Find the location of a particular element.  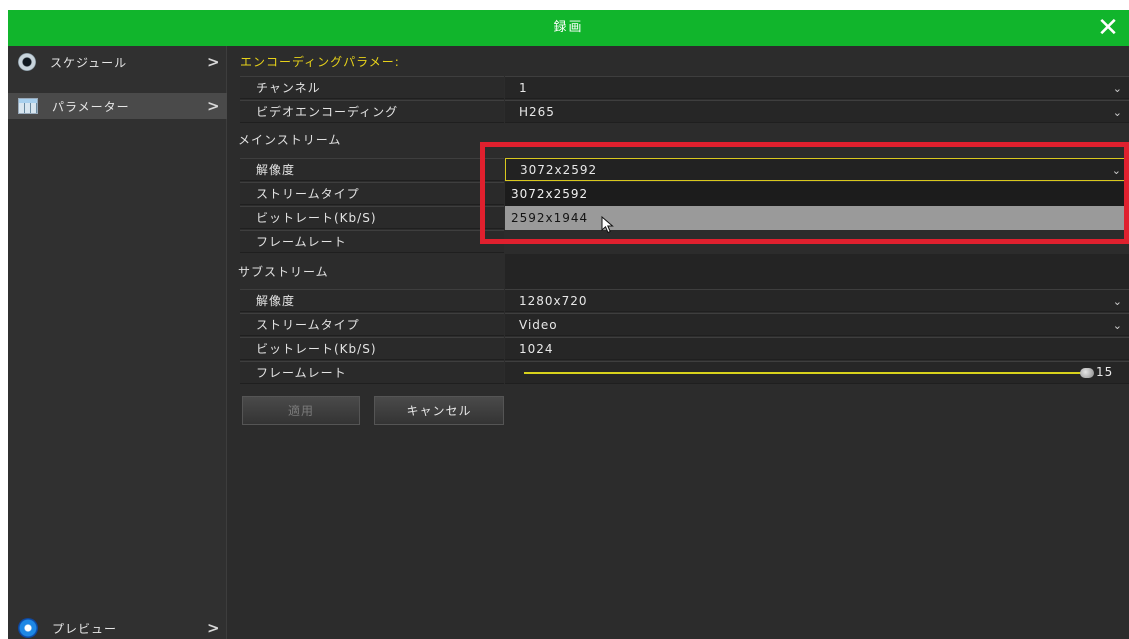

sidebar-item-label: スケジュール is located at coordinates (89, 62).